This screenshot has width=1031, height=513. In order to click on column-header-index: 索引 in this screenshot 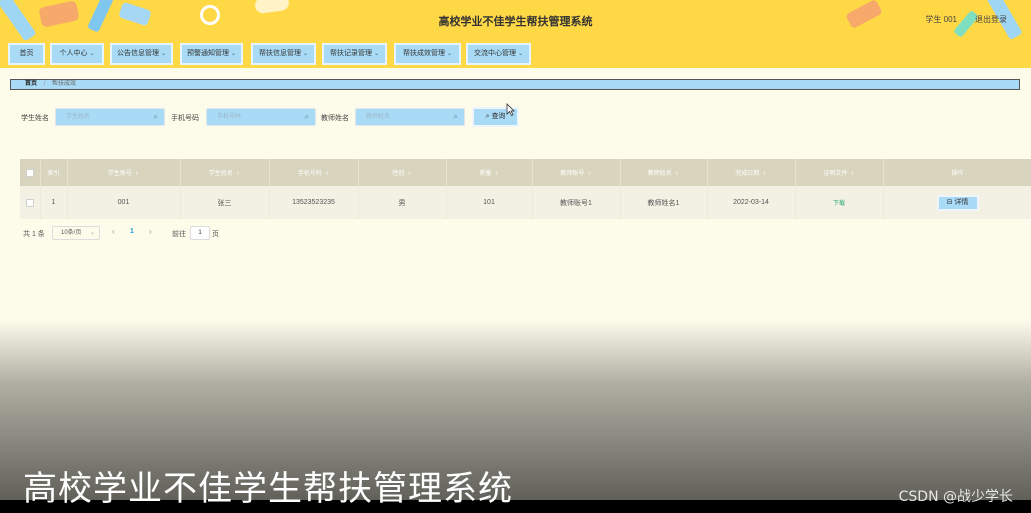, I will do `click(54, 172)`.